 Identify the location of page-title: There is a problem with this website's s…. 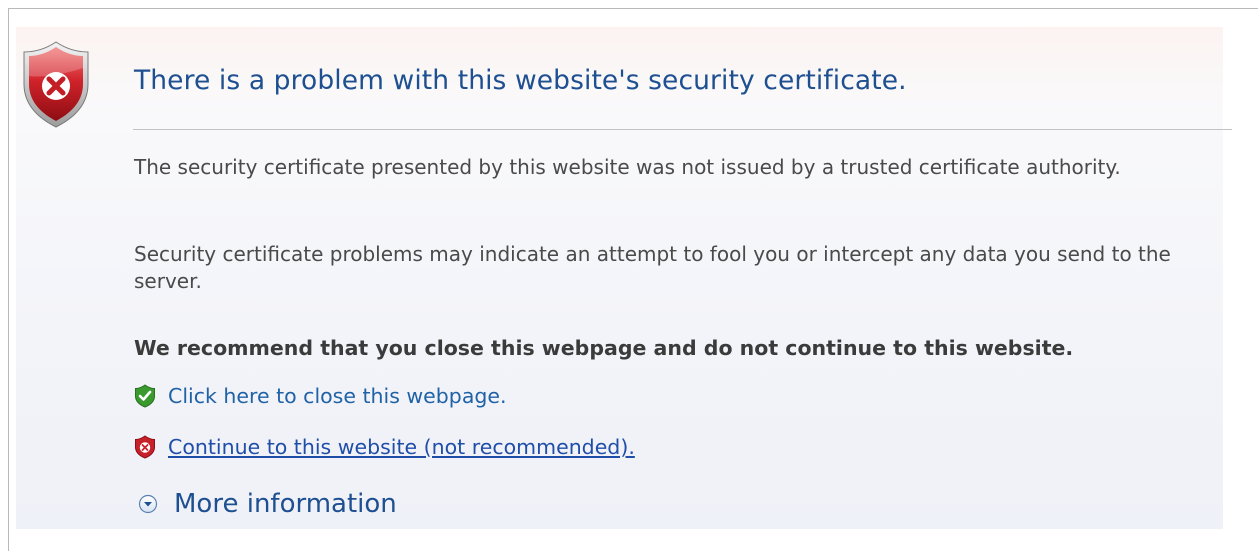
(520, 80).